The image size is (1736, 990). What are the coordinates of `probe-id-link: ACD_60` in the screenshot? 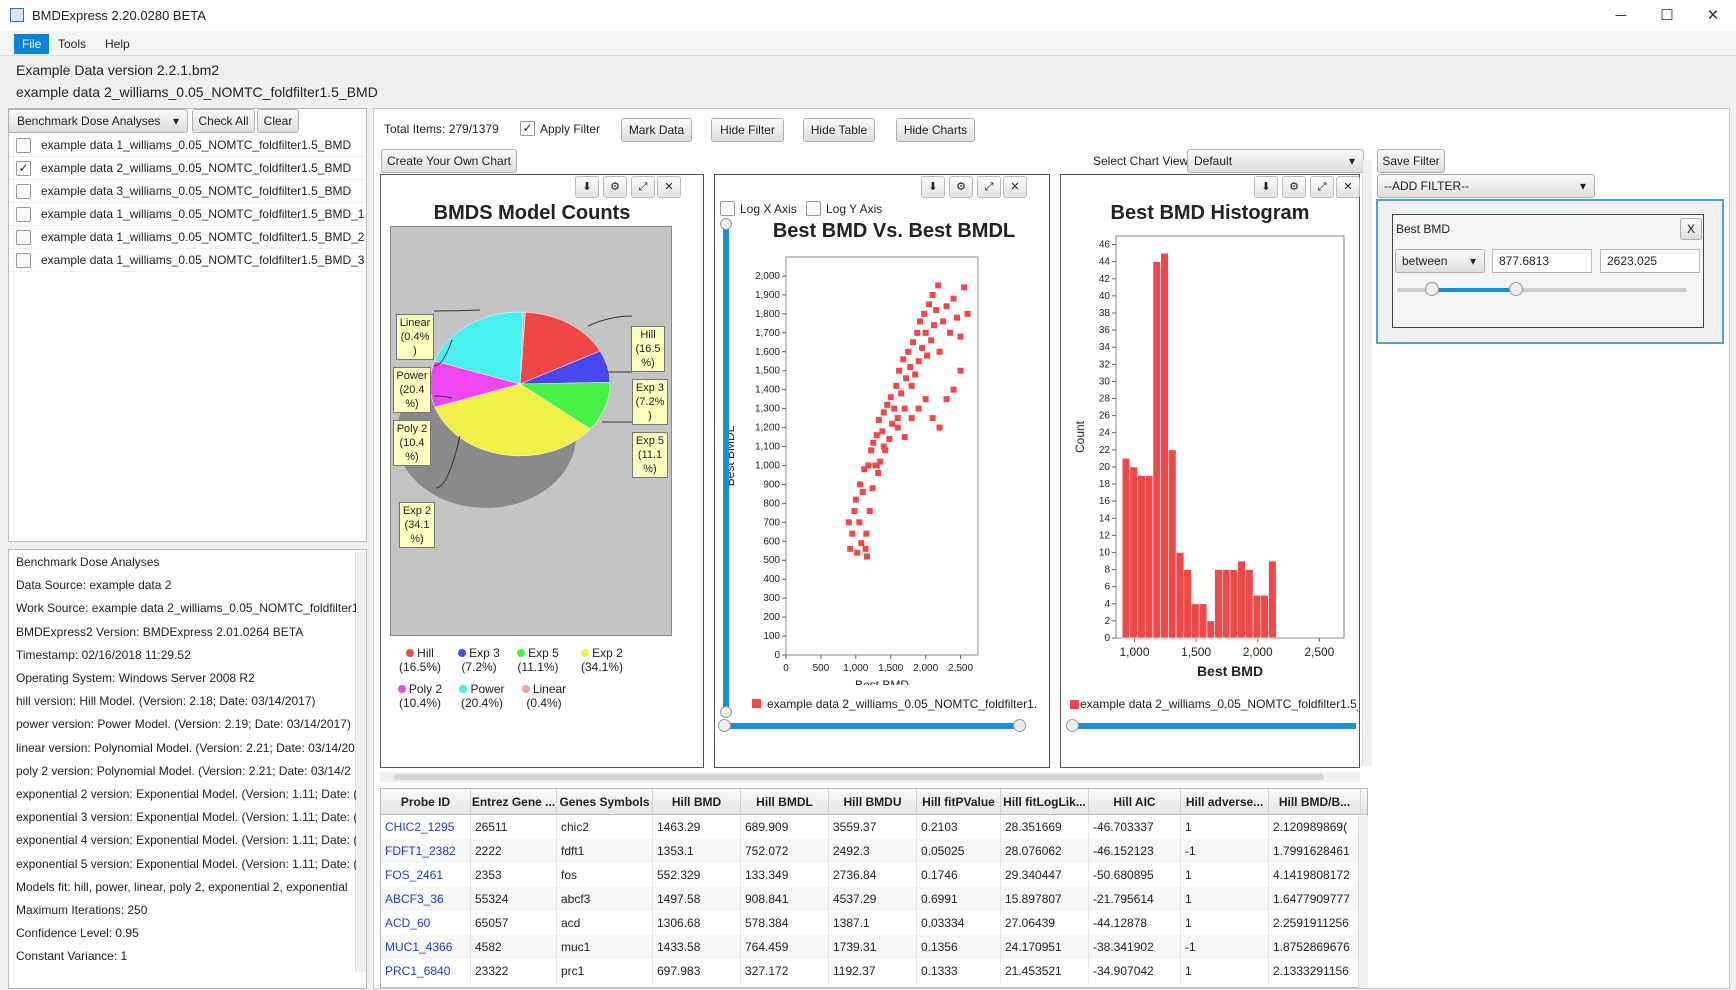 It's located at (426, 923).